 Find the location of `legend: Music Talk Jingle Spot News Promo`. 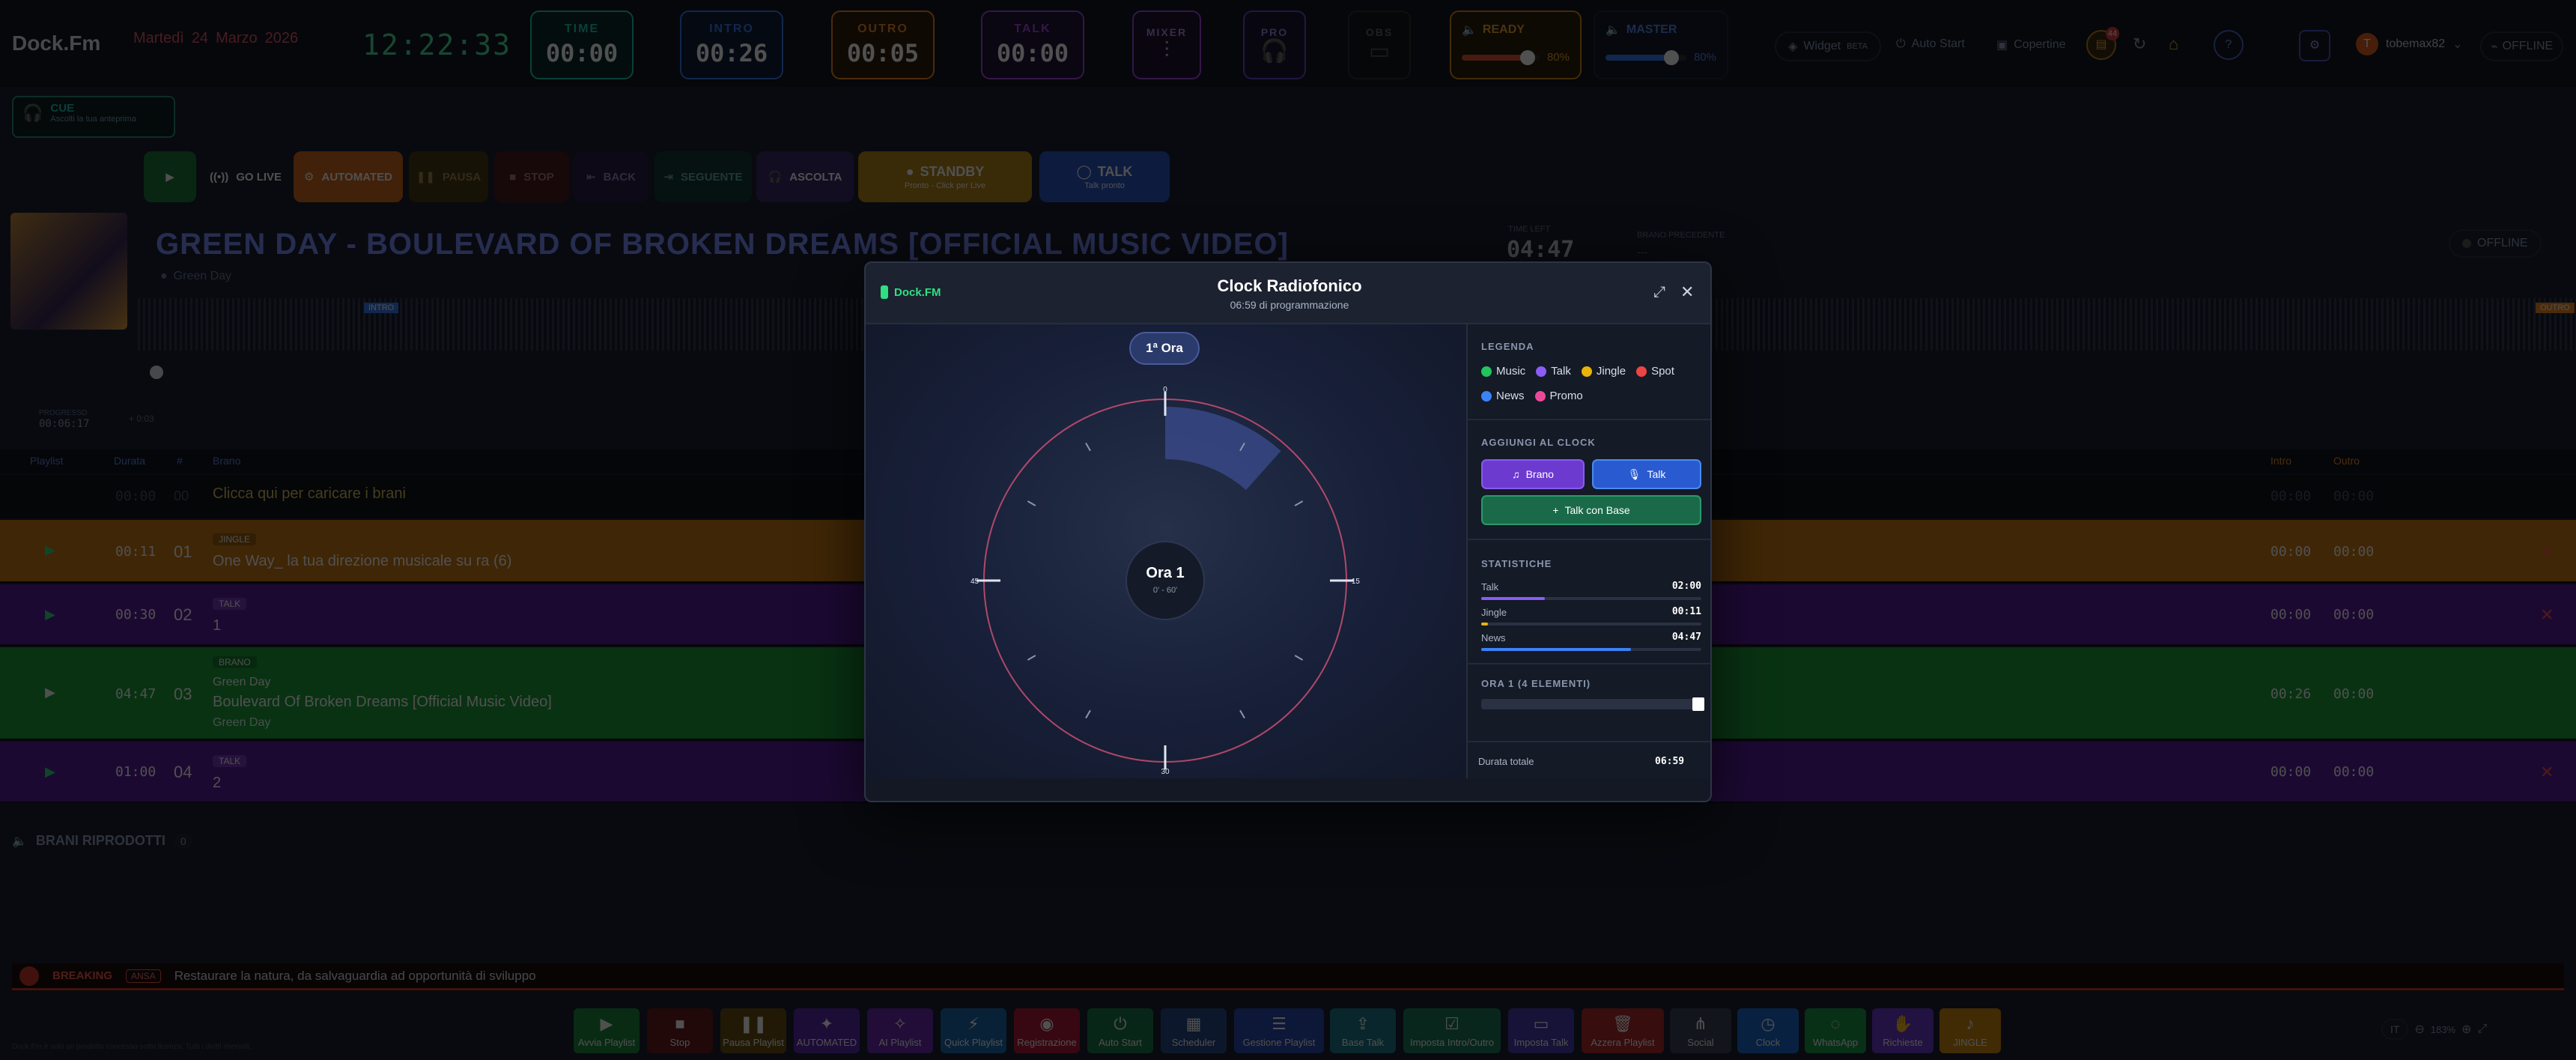

legend: Music Talk Jingle Spot News Promo is located at coordinates (1593, 384).